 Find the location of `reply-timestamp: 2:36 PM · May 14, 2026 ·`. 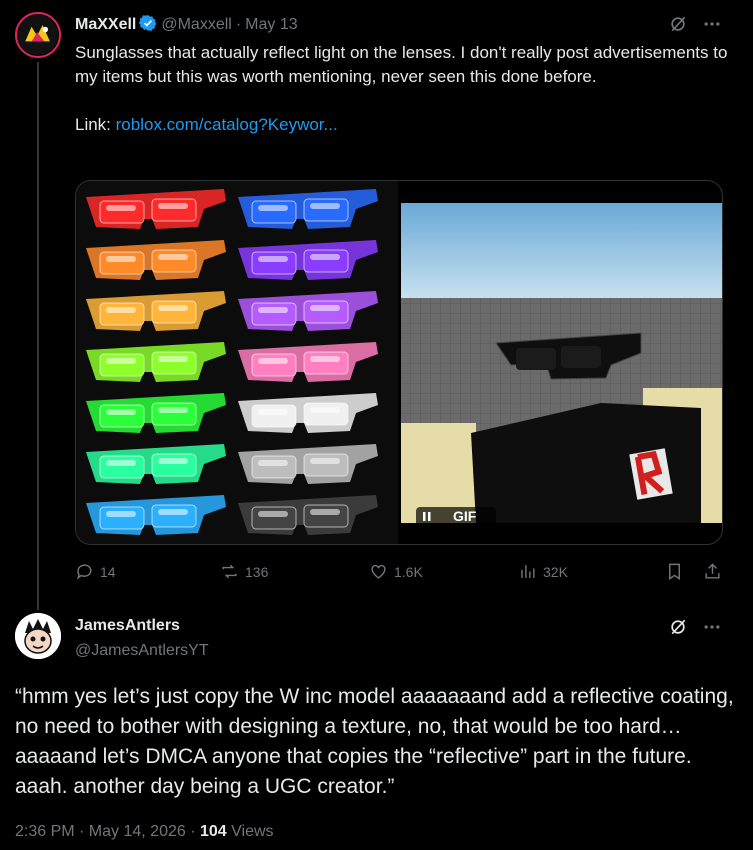

reply-timestamp: 2:36 PM · May 14, 2026 · is located at coordinates (107, 831).